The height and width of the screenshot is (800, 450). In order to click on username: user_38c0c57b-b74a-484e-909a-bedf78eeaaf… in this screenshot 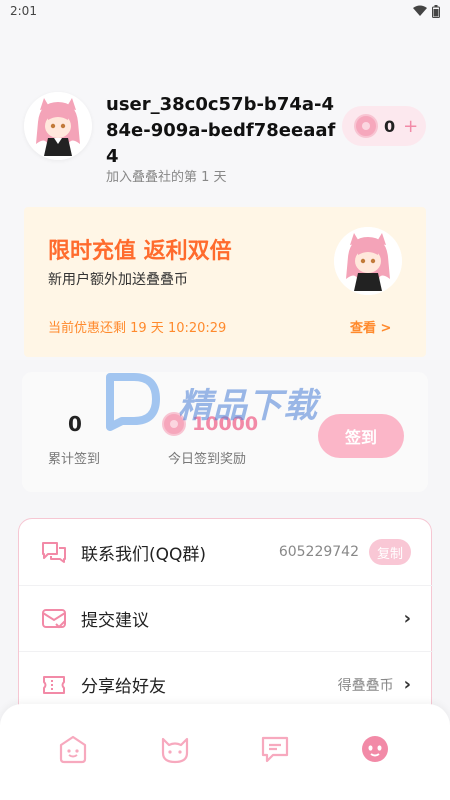, I will do `click(221, 130)`.